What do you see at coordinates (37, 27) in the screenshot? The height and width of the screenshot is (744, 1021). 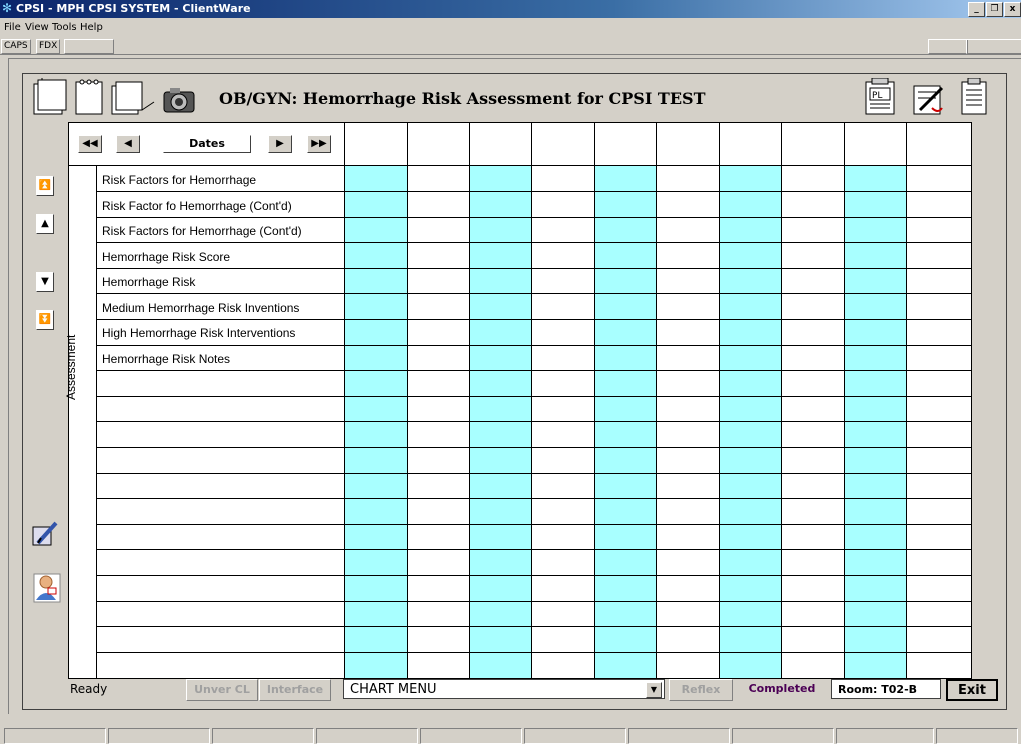 I see `menu-view: View` at bounding box center [37, 27].